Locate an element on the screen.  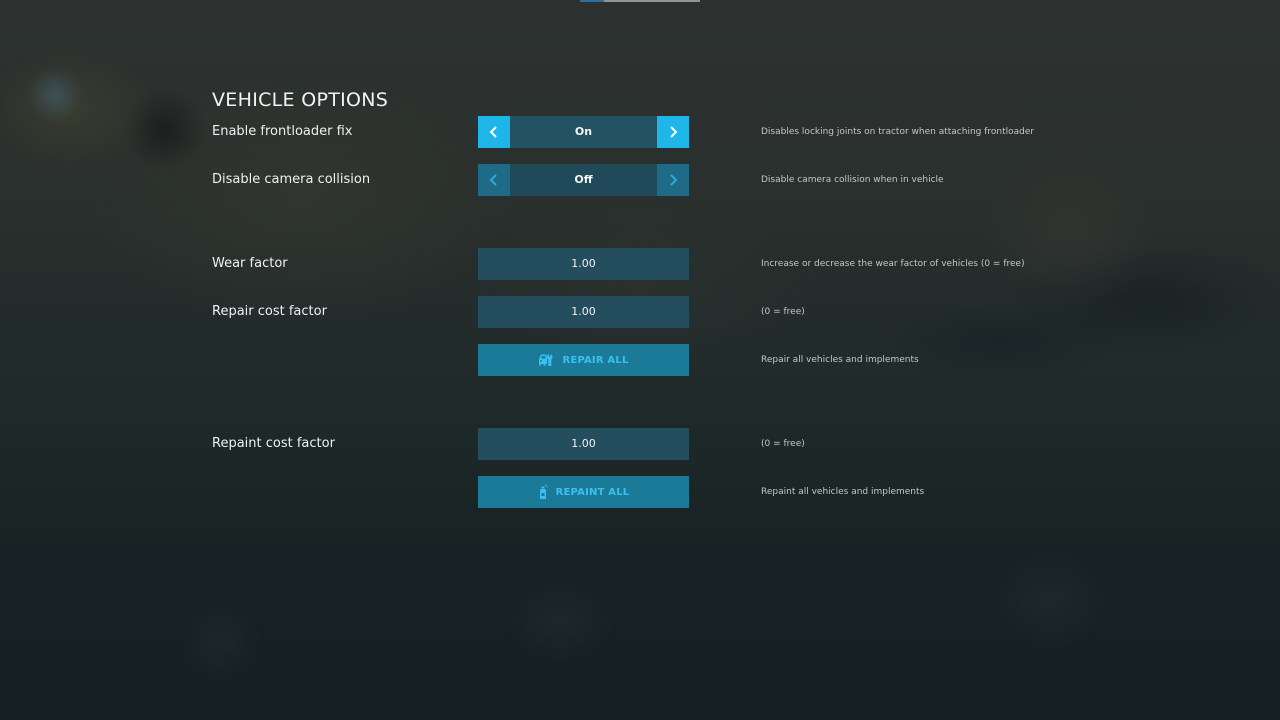
repair-all-label: REPAIR ALL is located at coordinates (595, 360).